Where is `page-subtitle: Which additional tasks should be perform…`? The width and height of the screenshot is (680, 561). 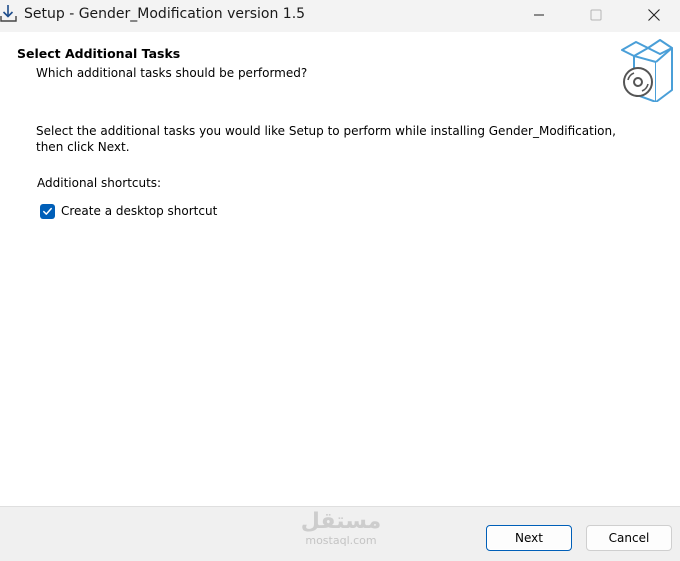
page-subtitle: Which additional tasks should be perform… is located at coordinates (172, 73).